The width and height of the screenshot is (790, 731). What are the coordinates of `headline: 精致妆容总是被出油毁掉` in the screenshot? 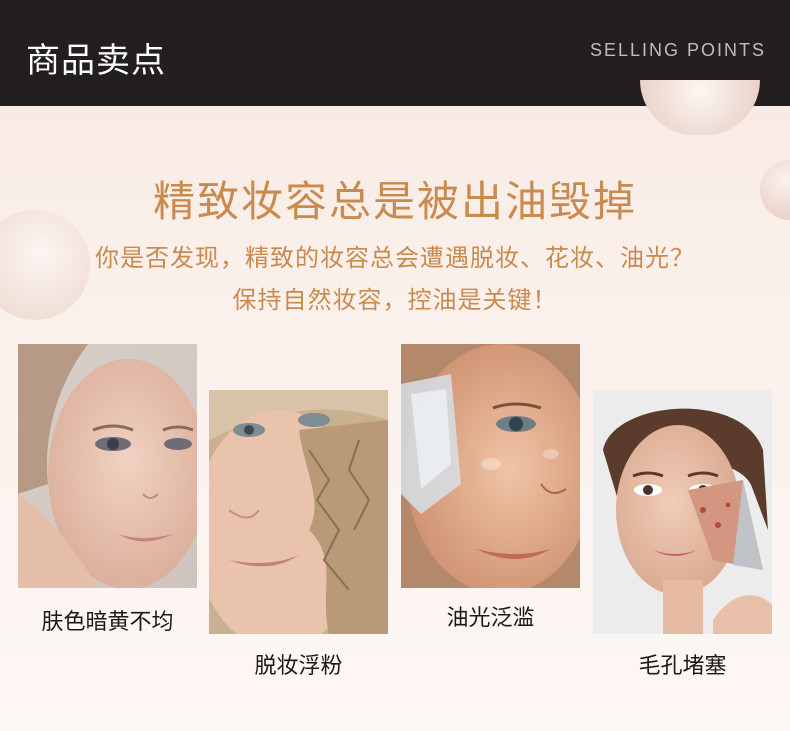 It's located at (394, 201).